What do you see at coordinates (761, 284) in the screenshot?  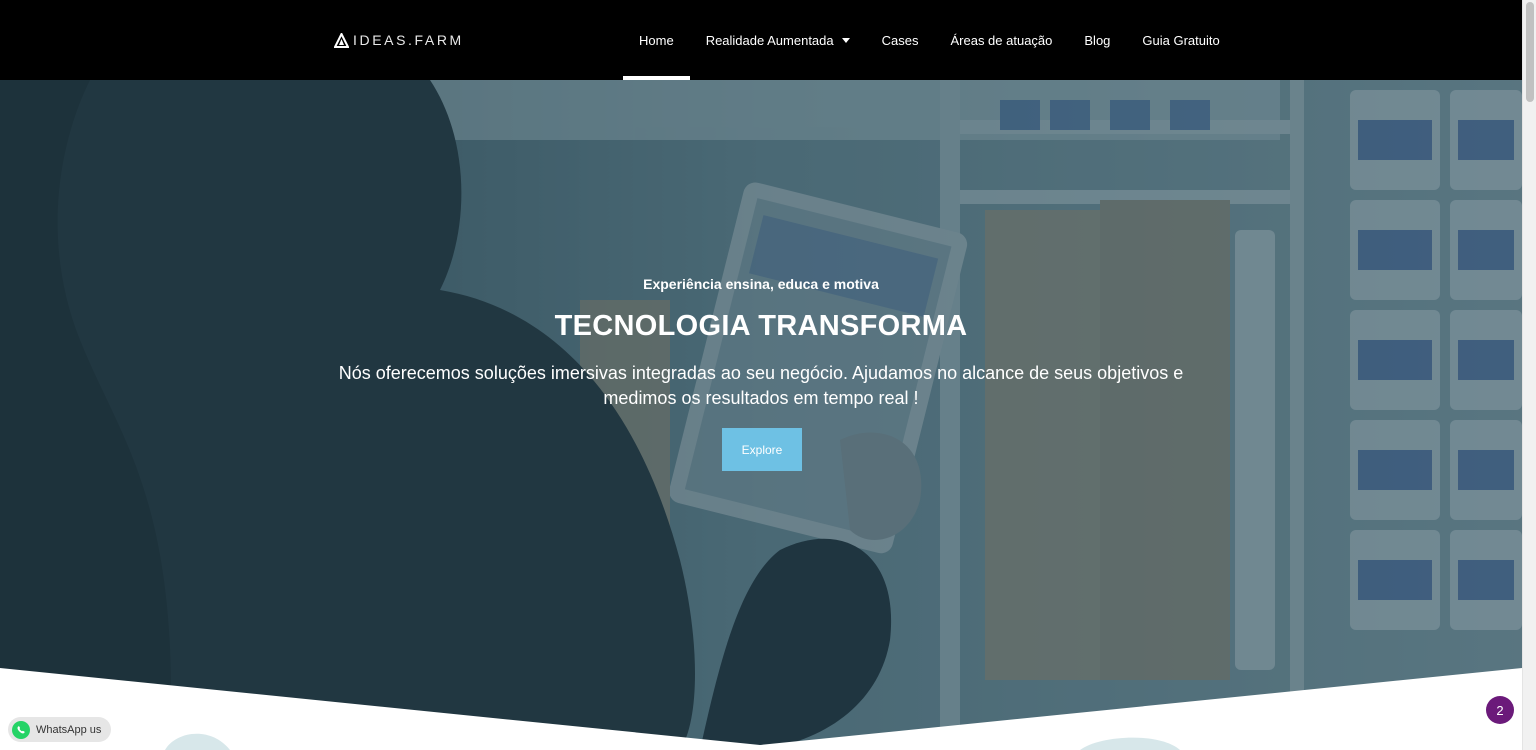 I see `hero-eyebrow: Experiência ensina, educa e motiva` at bounding box center [761, 284].